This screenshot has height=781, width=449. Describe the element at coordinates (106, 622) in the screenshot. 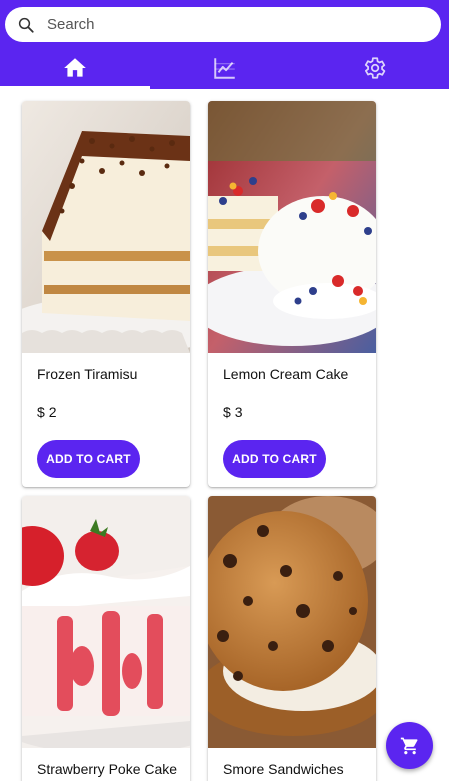

I see `strawberry-poke-cake-photo` at that location.